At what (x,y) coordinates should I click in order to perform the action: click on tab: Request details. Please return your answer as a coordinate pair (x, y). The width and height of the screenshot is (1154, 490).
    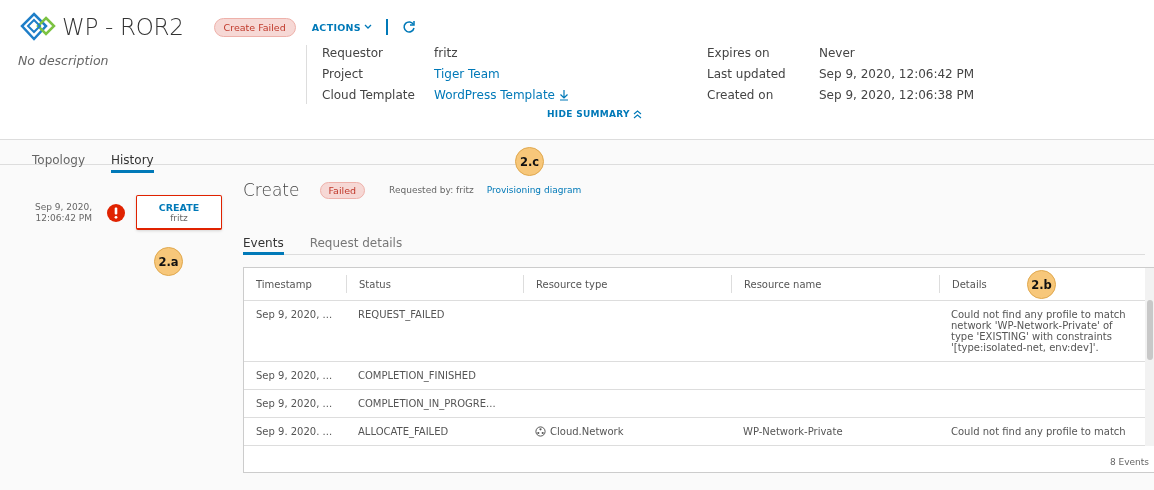
    Looking at the image, I should click on (356, 244).